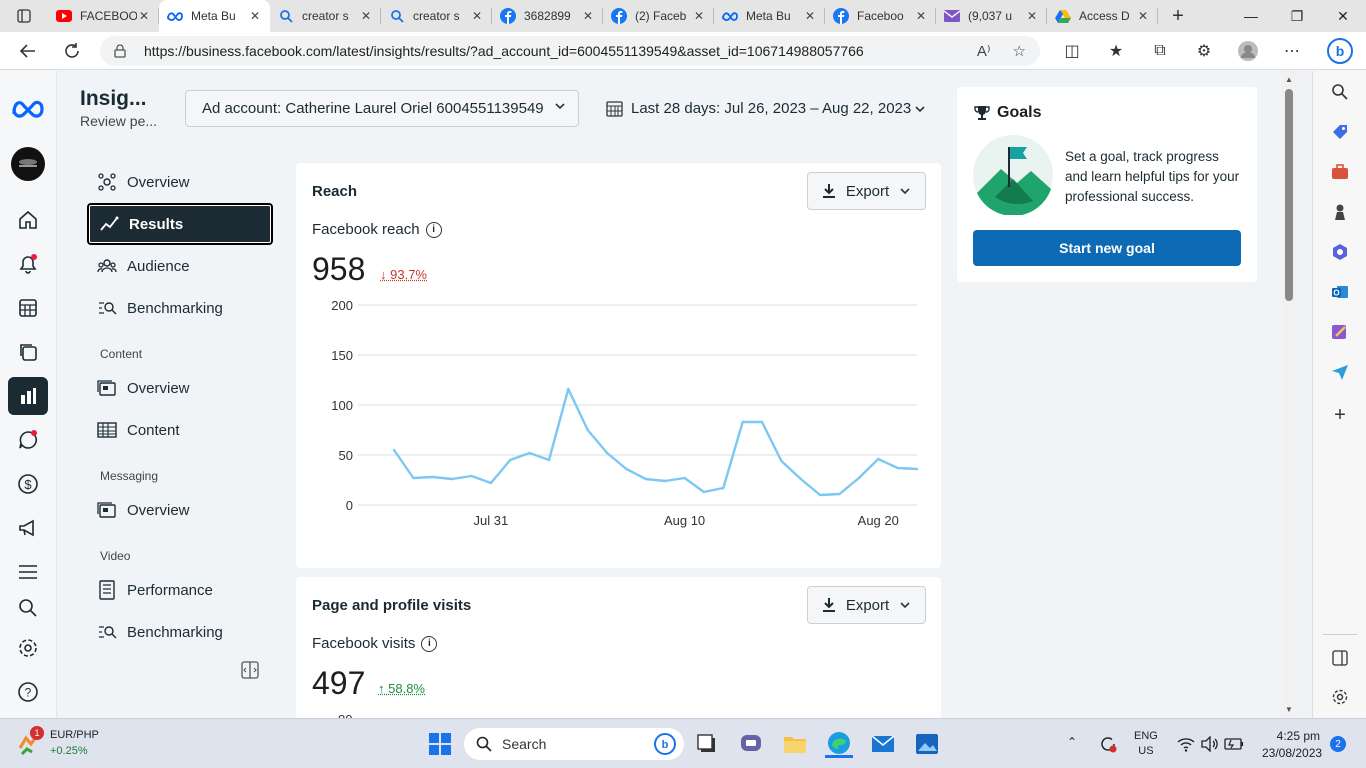 The image size is (1366, 768). What do you see at coordinates (180, 590) in the screenshot?
I see `nav-video-performance: Performance` at bounding box center [180, 590].